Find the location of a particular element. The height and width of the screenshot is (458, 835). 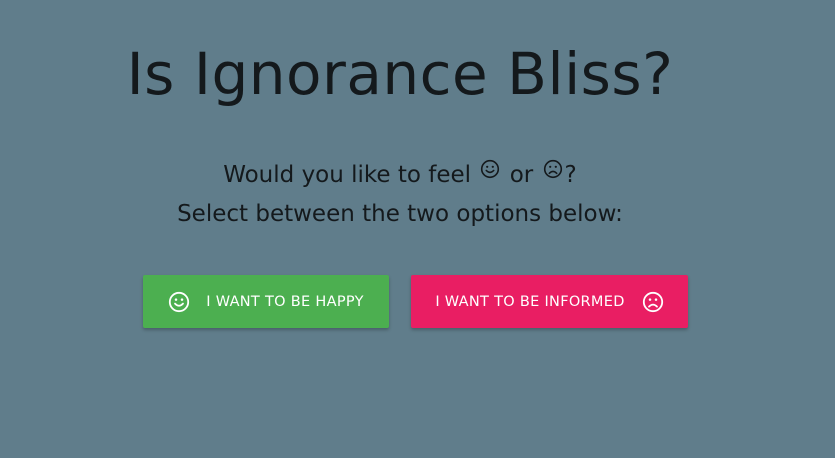

page-title: Is Ignorance Bliss? is located at coordinates (400, 74).